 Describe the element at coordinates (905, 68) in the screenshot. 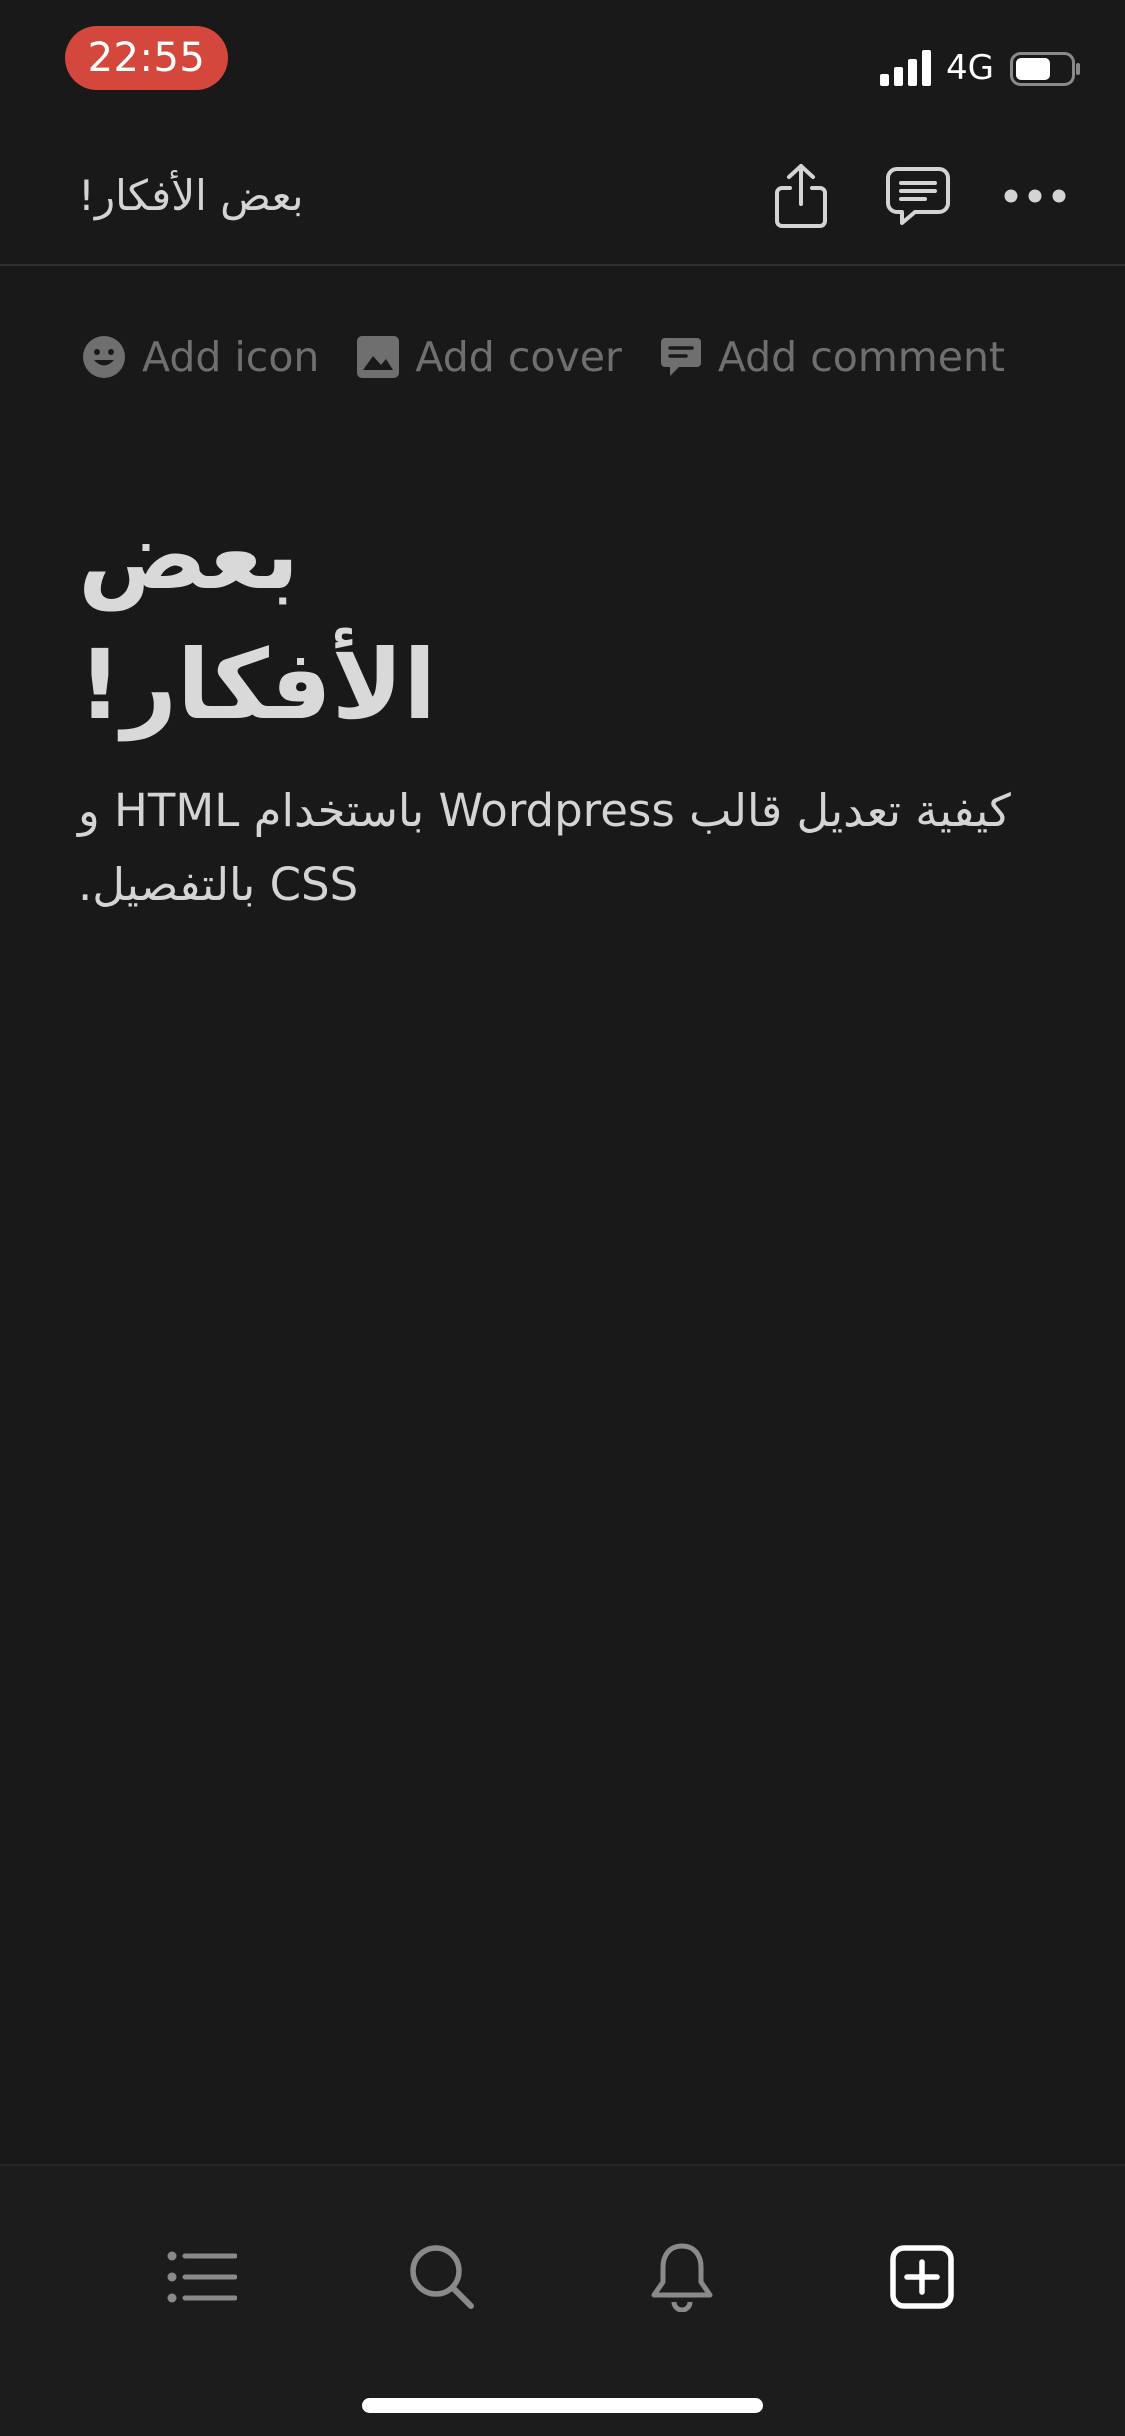

I see `cellular-signal-icon` at that location.